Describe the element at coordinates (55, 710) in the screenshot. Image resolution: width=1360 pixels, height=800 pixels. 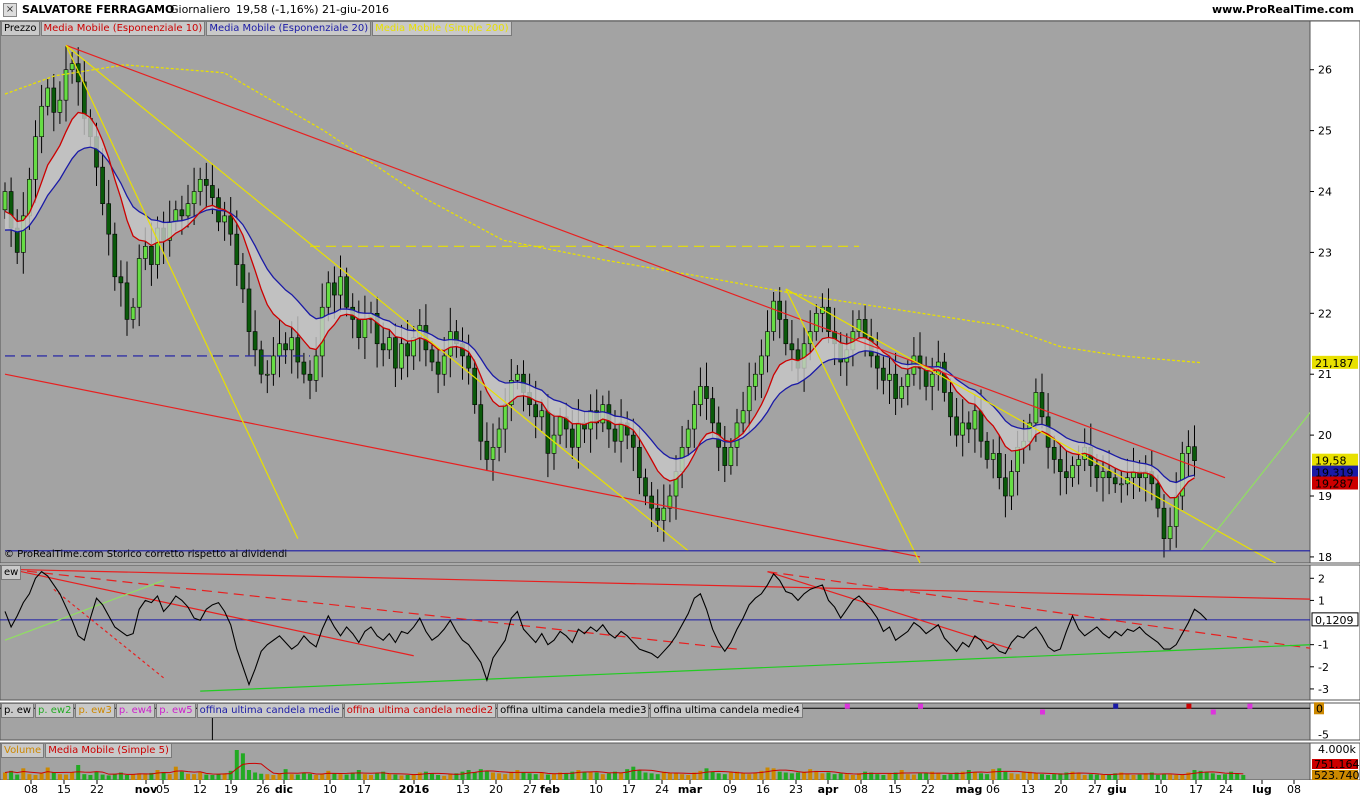
I see `legend-pew-item-1: p. ew2` at that location.